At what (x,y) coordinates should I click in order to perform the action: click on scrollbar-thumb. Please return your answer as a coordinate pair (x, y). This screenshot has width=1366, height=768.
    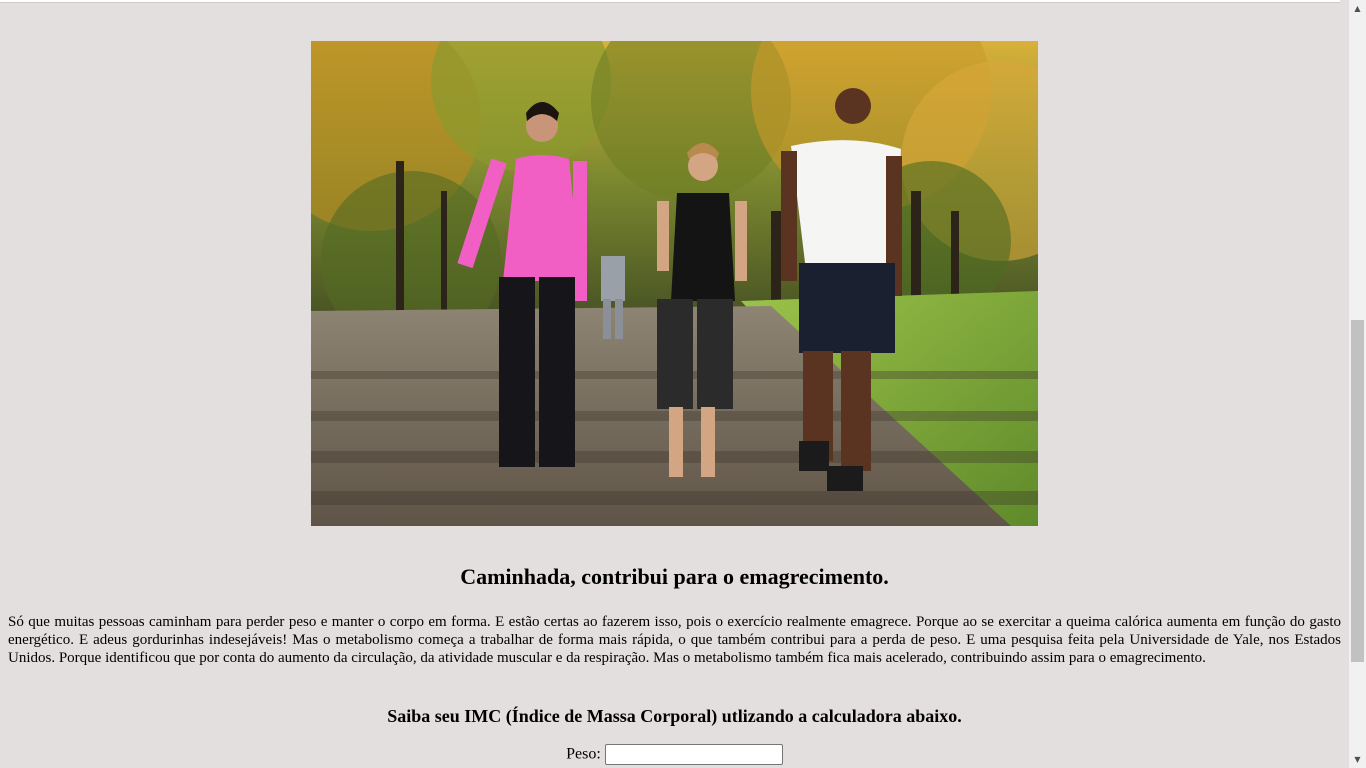
    Looking at the image, I should click on (1357, 491).